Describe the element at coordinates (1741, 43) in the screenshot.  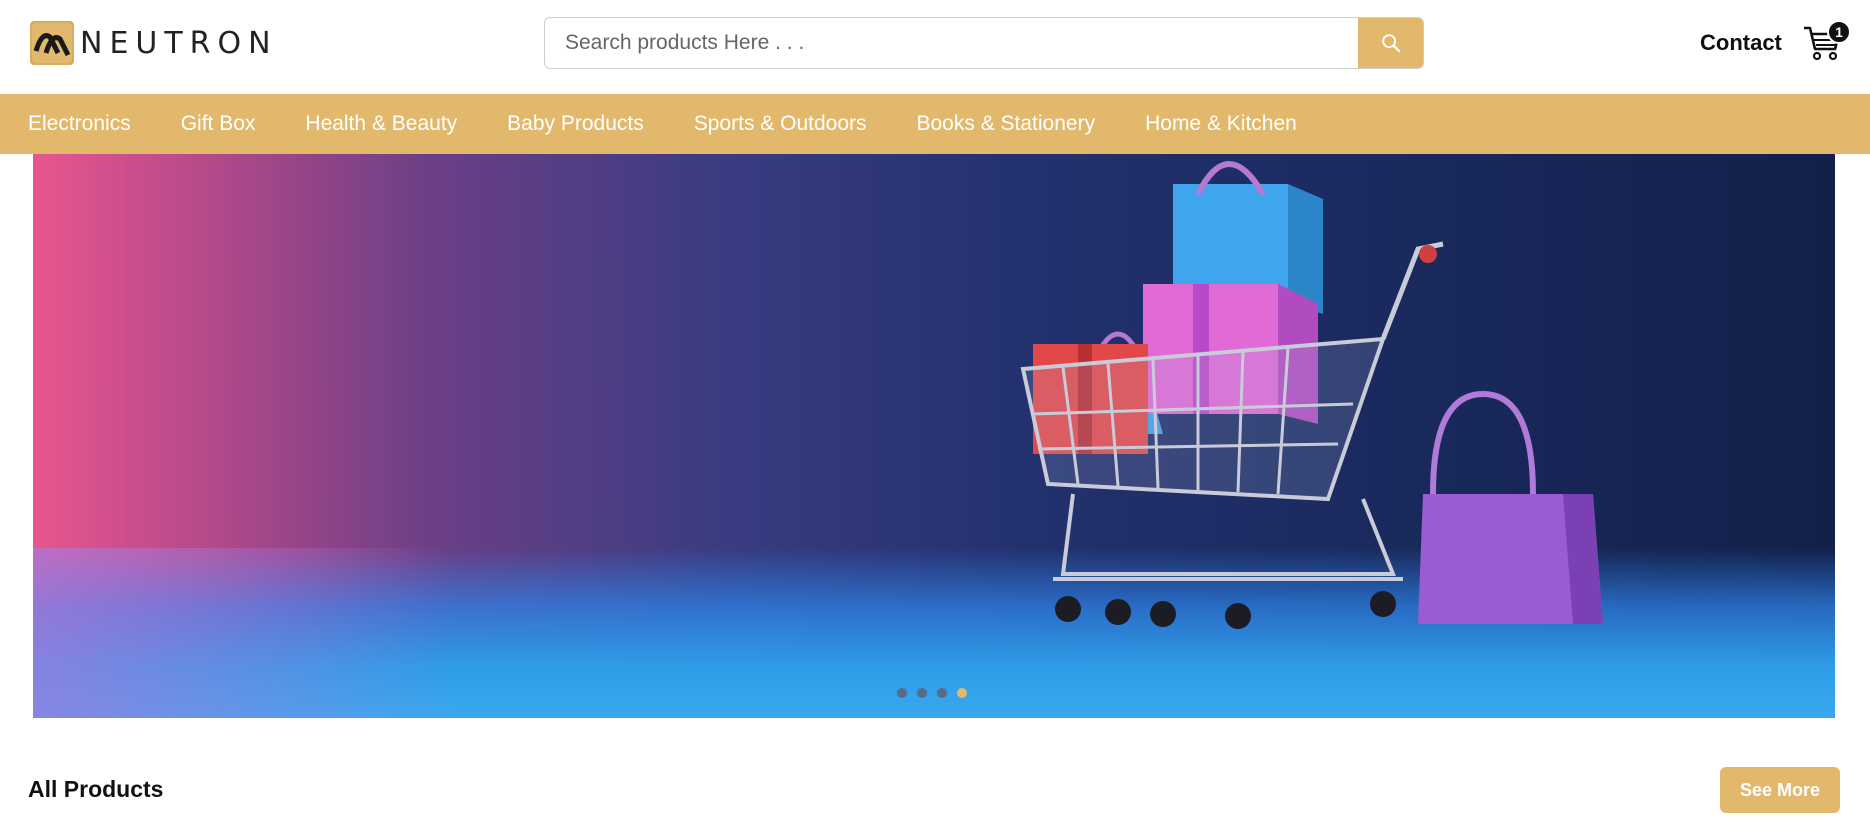
I see `contact-link: Contact` at that location.